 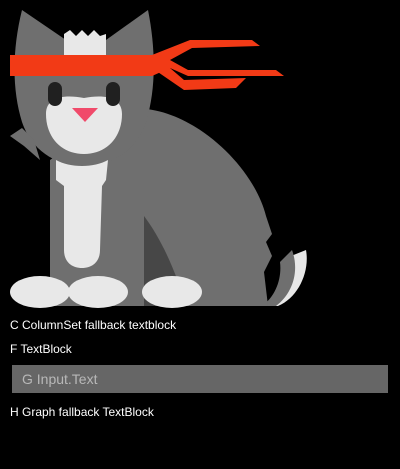 I want to click on column-set-fallback-text: C ColumnSet fallback textblock, so click(x=93, y=325).